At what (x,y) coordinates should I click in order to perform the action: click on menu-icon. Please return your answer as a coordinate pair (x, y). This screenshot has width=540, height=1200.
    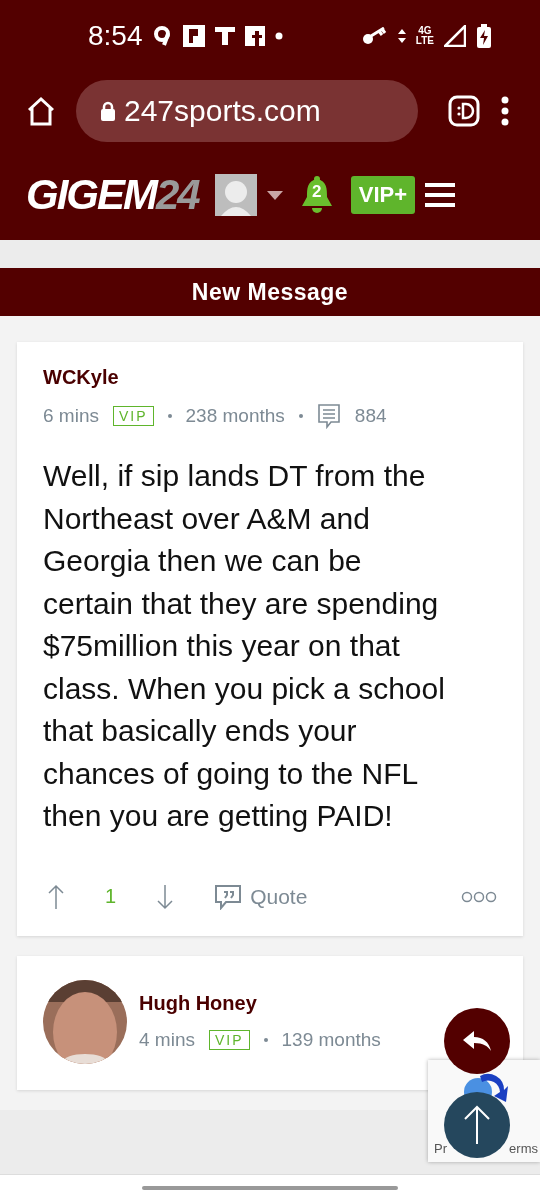
    Looking at the image, I should click on (440, 195).